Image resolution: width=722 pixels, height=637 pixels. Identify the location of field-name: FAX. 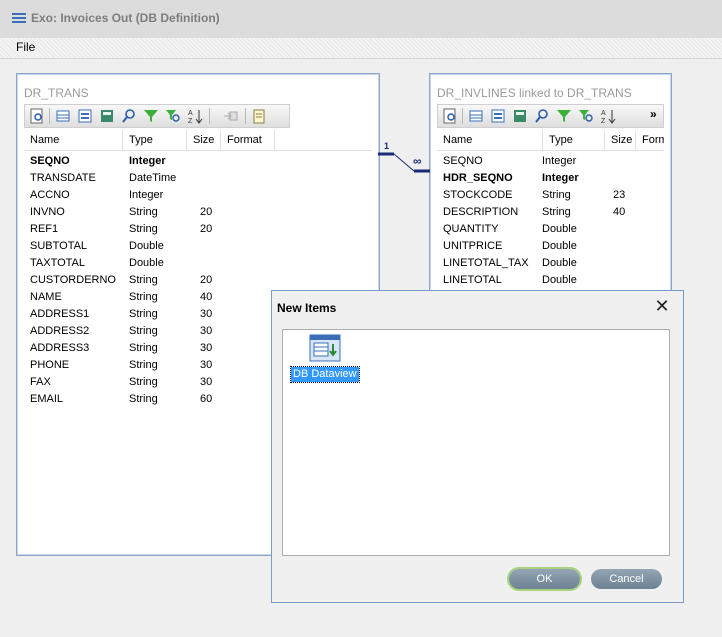
(40, 382).